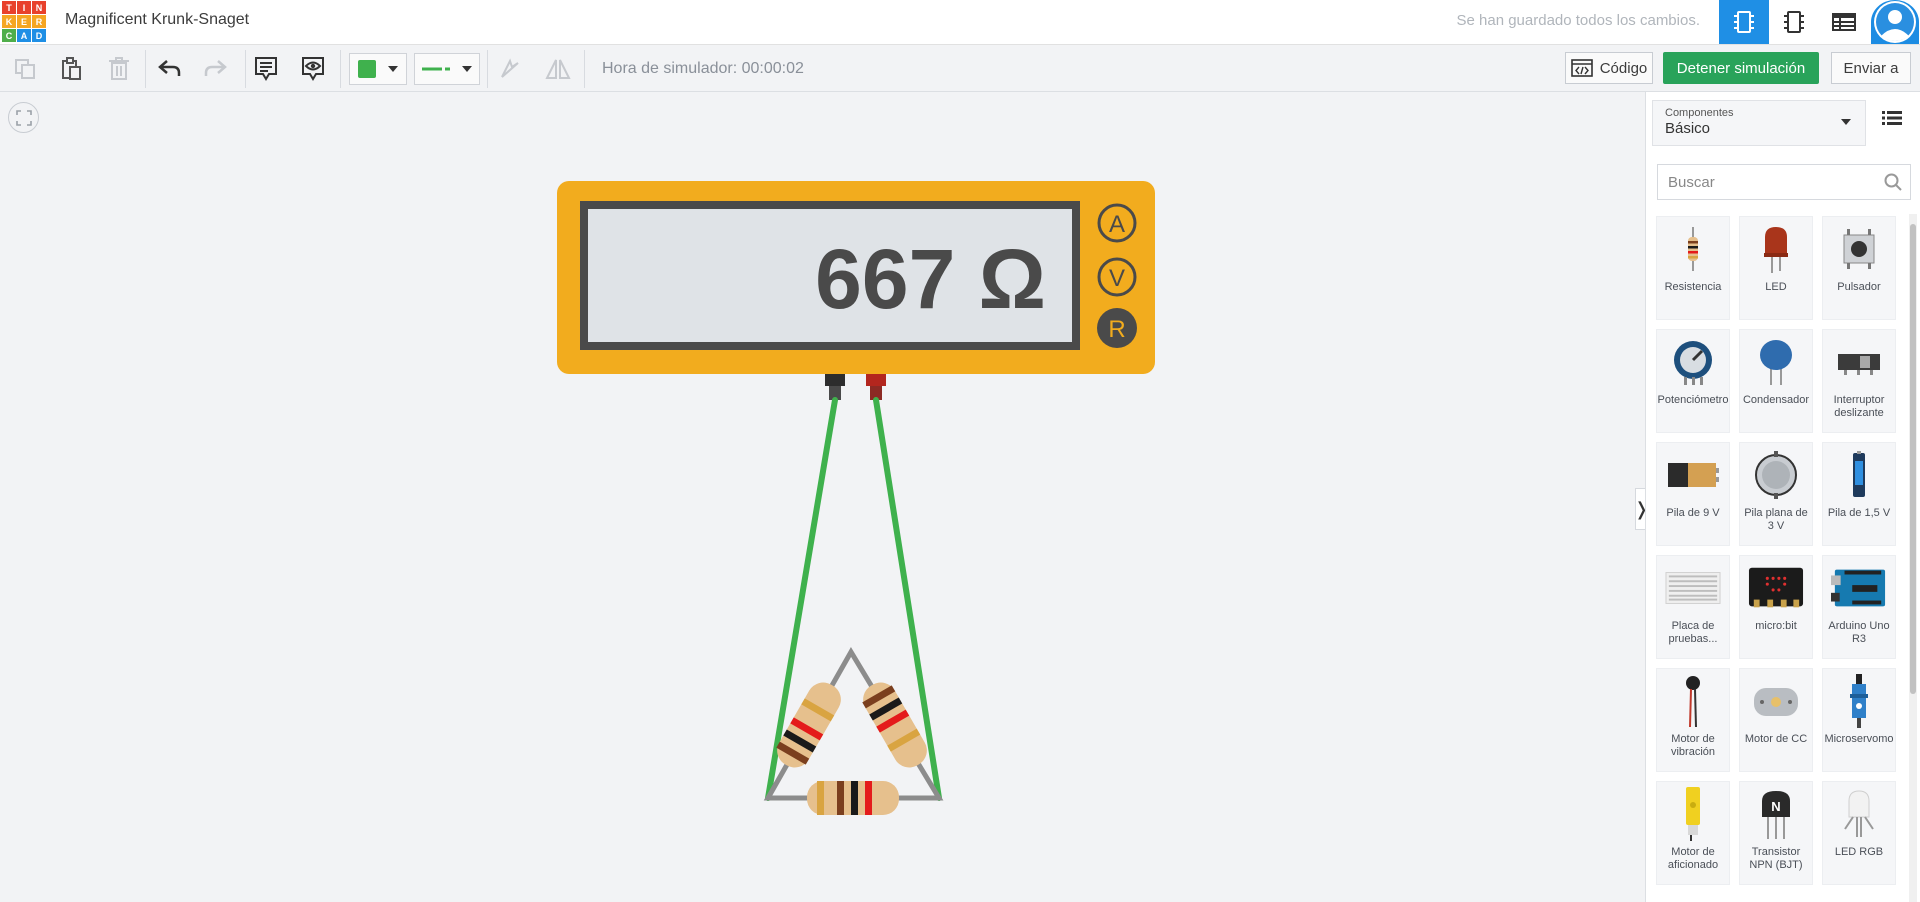 The image size is (1920, 902). Describe the element at coordinates (9, 7) in the screenshot. I see `logo-letter: T` at that location.